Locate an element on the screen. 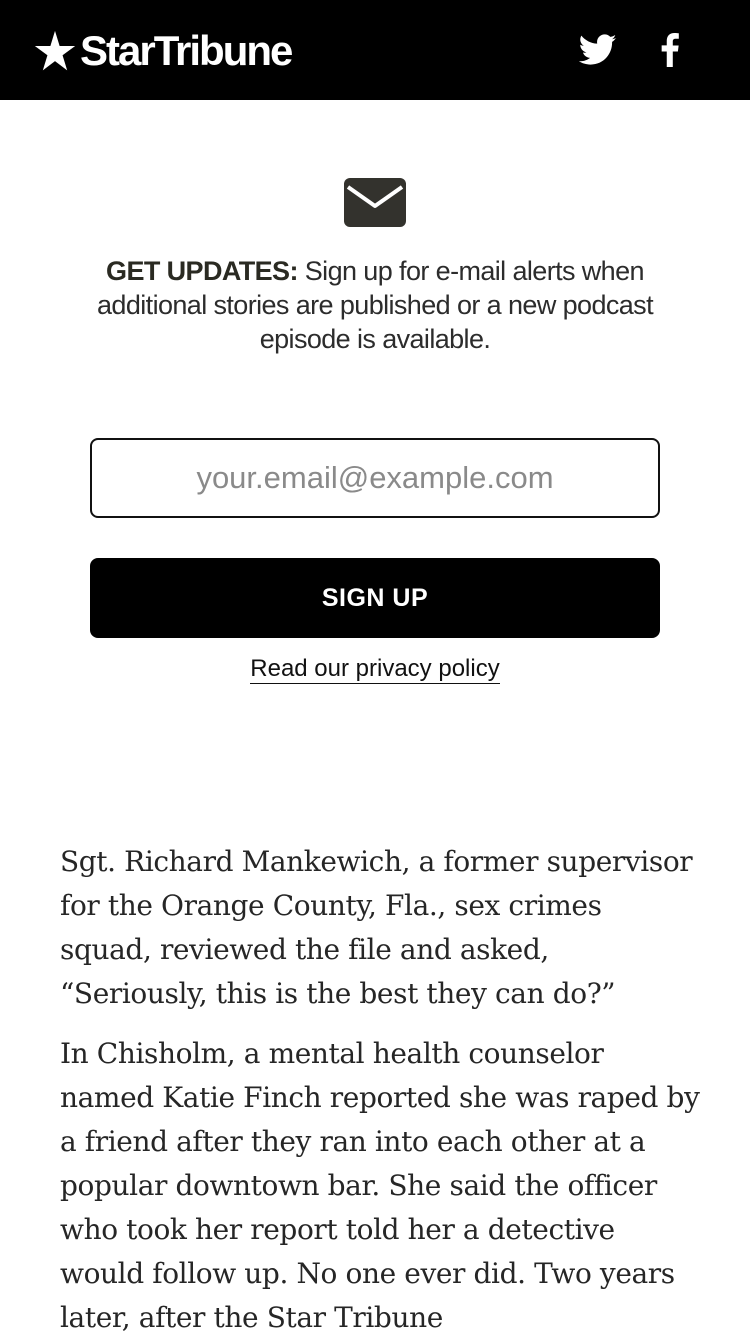 The image size is (750, 1334). star-icon is located at coordinates (55, 50).